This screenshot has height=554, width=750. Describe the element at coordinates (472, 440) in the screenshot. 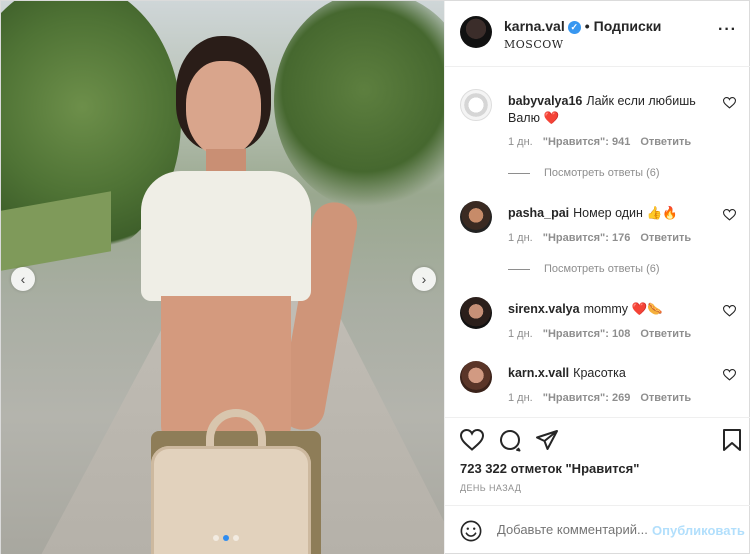

I see `like-heart-icon` at that location.